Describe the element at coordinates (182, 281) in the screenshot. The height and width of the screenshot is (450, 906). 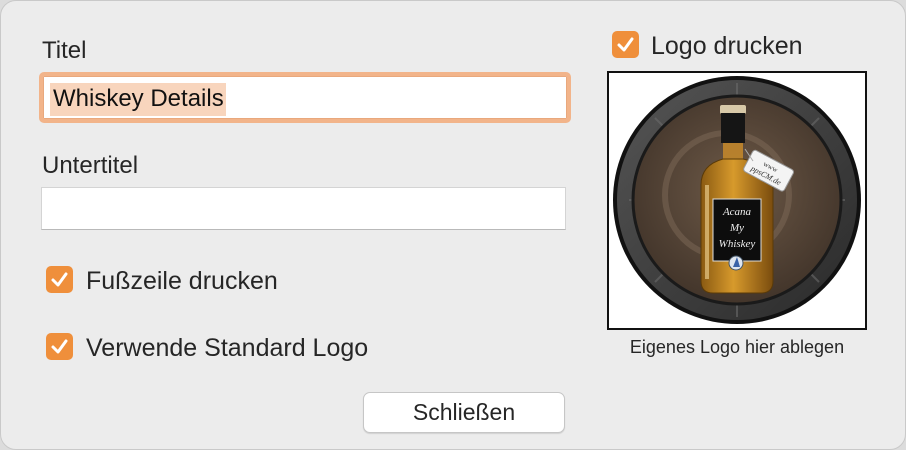
I see `footer-checkbox-label: Fußzeile drucken` at that location.